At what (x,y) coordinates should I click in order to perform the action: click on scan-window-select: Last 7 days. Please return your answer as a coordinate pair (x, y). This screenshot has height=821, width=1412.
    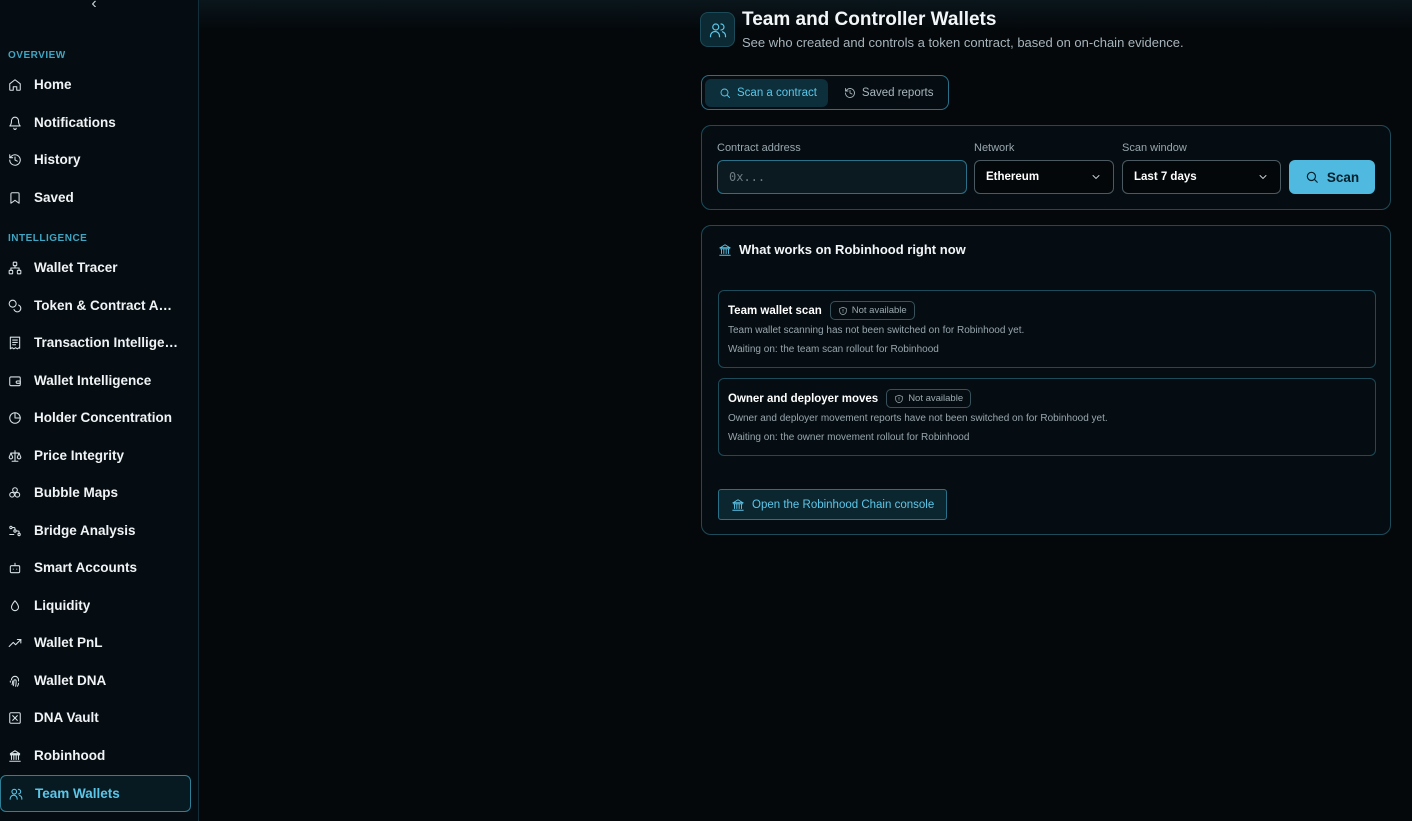
    Looking at the image, I should click on (1201, 177).